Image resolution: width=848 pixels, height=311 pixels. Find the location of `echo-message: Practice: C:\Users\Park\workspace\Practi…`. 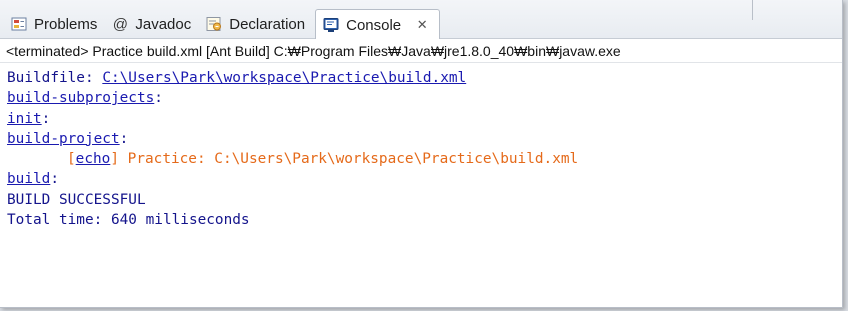

echo-message: Practice: C:\Users\Park\workspace\Practi… is located at coordinates (349, 159).